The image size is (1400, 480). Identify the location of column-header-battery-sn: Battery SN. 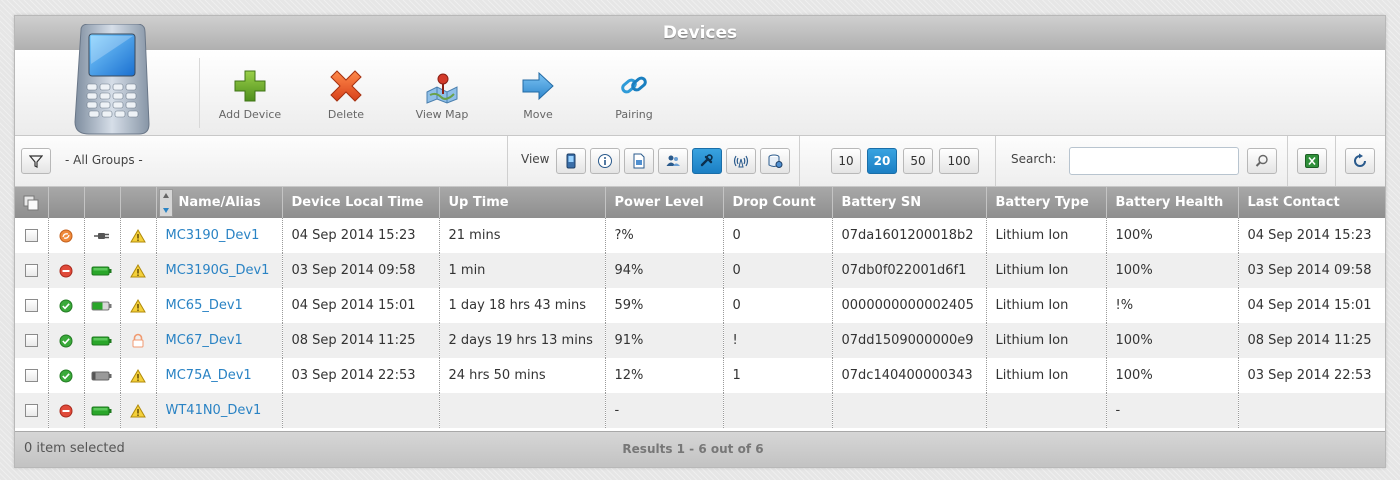
(909, 202).